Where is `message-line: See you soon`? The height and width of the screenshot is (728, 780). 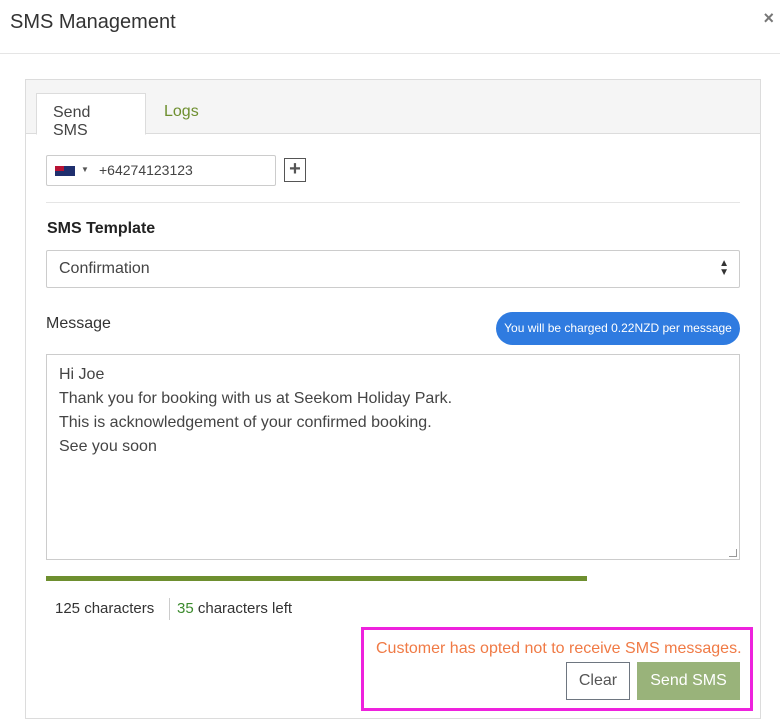
message-line: See you soon is located at coordinates (108, 446).